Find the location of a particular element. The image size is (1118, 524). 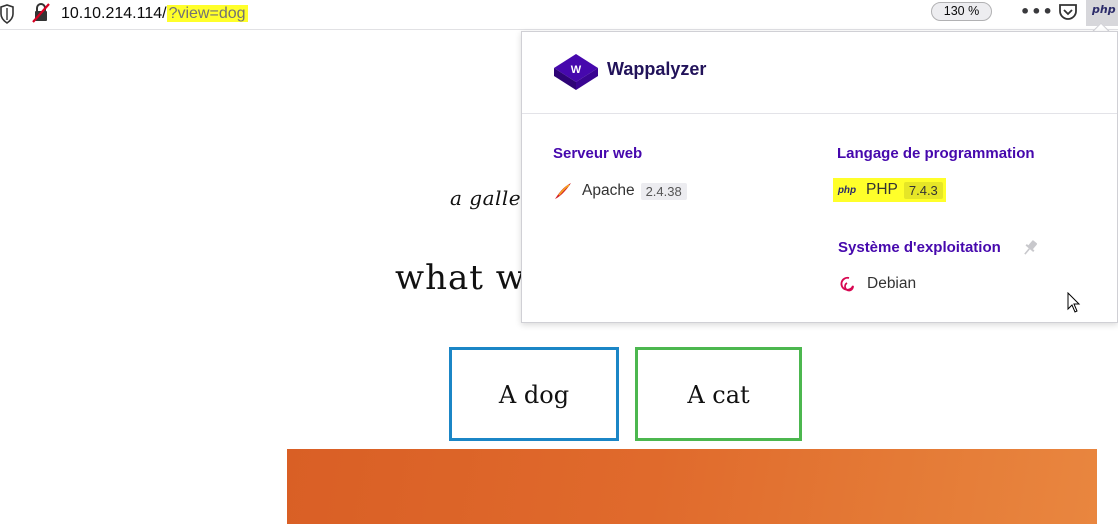

dog-button: A dog is located at coordinates (534, 394).